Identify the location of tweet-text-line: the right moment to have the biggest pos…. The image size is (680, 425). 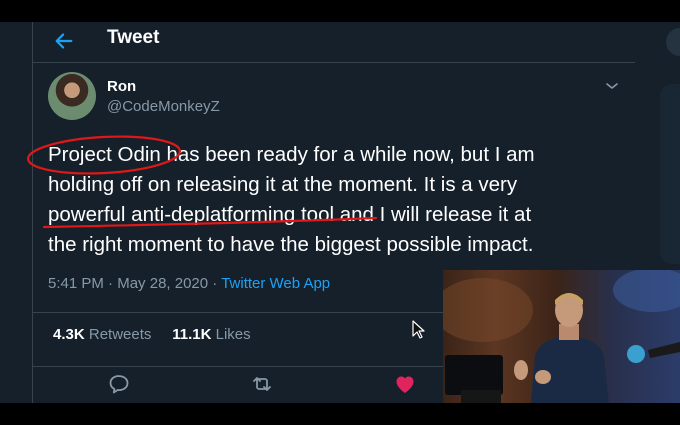
(291, 244).